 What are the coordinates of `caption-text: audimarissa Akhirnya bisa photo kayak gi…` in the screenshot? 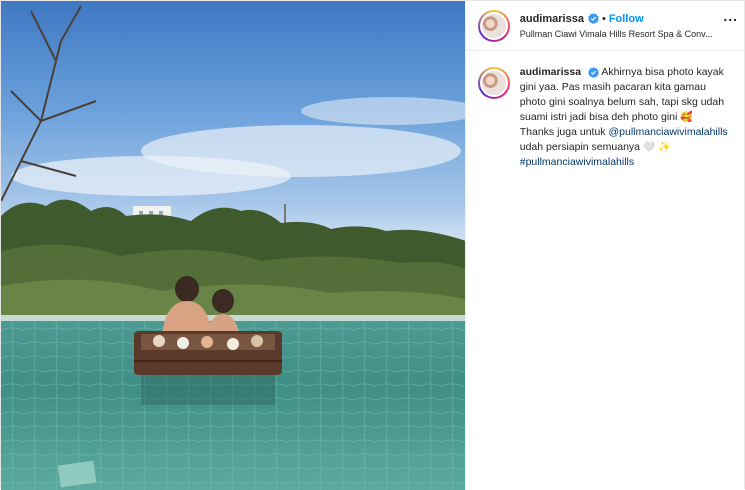 It's located at (625, 117).